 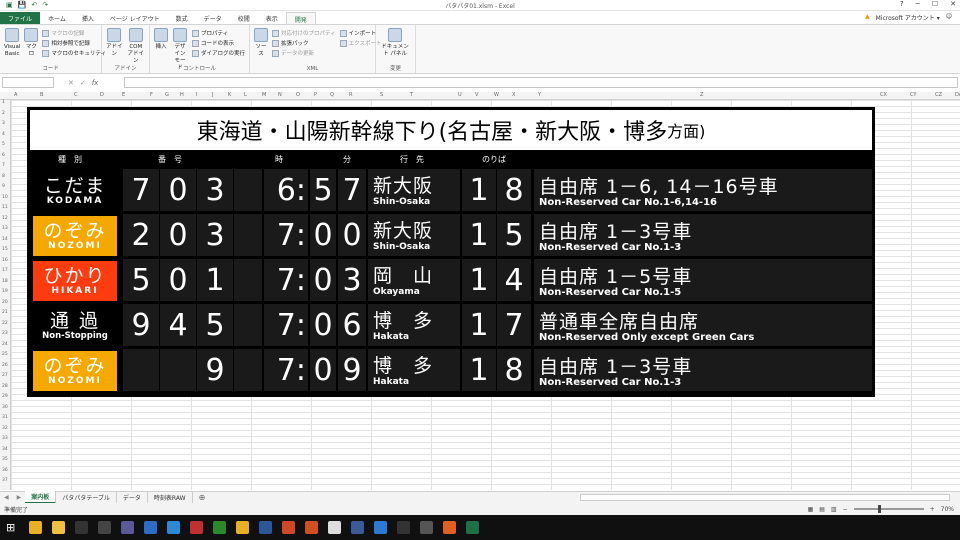 What do you see at coordinates (5, 281) in the screenshot?
I see `row-header: 18` at bounding box center [5, 281].